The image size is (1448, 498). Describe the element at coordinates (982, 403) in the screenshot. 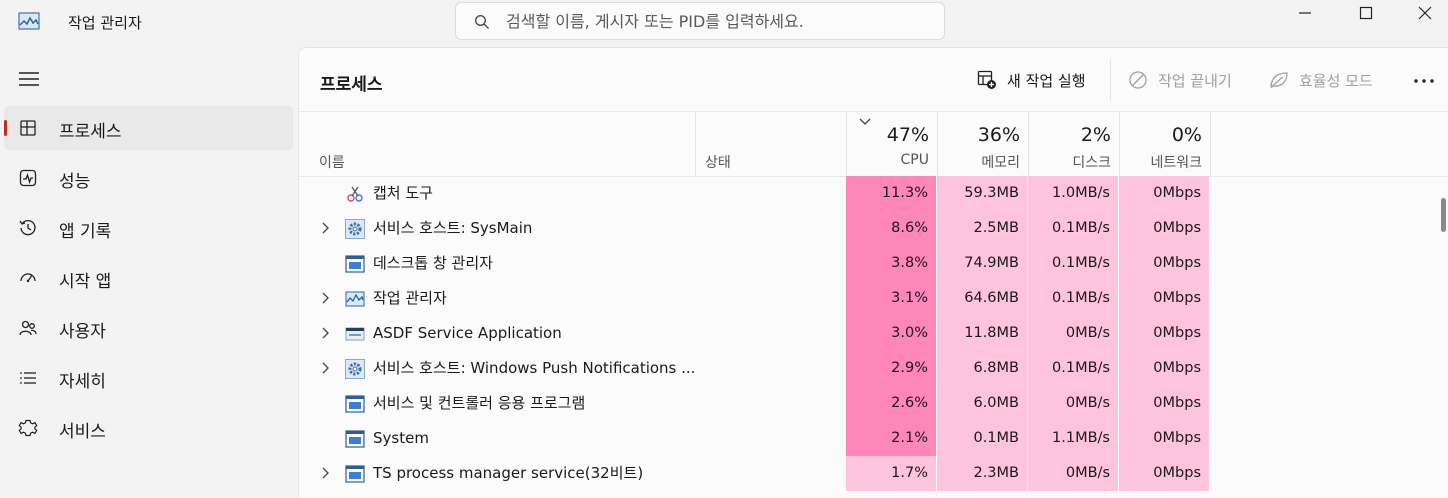

I see `memory-value: 6.0MB` at that location.